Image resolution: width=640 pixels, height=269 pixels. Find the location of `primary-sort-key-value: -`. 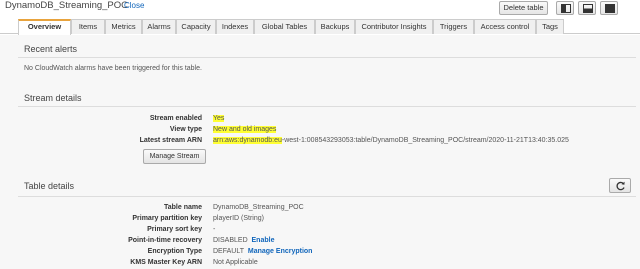

primary-sort-key-value: - is located at coordinates (214, 229).